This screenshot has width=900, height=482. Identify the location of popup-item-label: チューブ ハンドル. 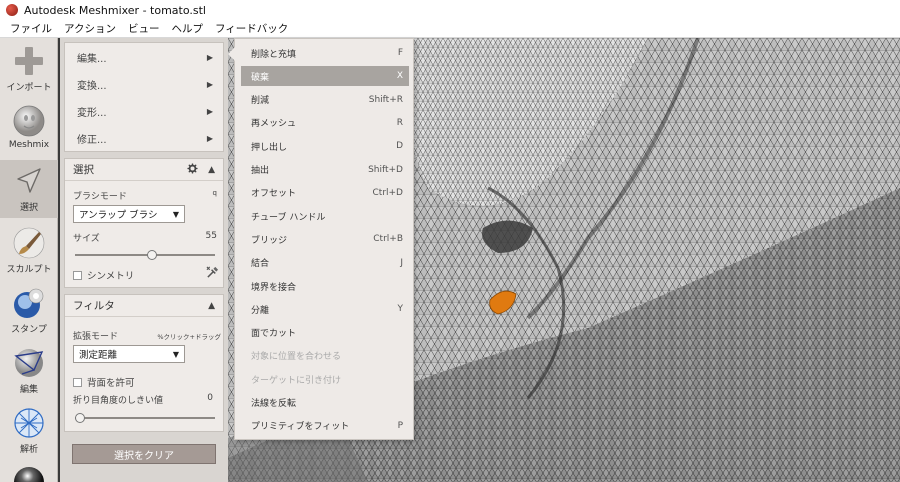
(288, 217).